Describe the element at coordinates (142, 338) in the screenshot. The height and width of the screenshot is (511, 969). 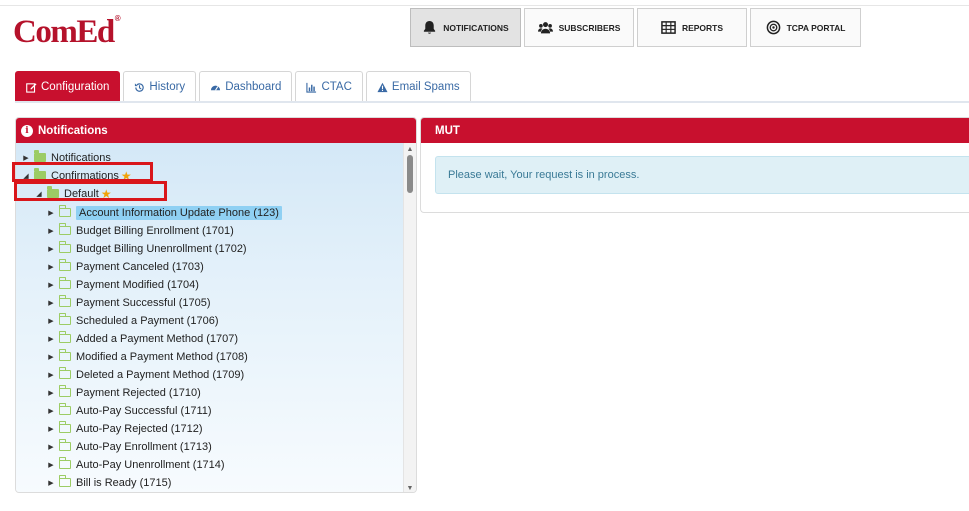
I see `tree-item: ▶ Added a Payment Method (1707)` at that location.